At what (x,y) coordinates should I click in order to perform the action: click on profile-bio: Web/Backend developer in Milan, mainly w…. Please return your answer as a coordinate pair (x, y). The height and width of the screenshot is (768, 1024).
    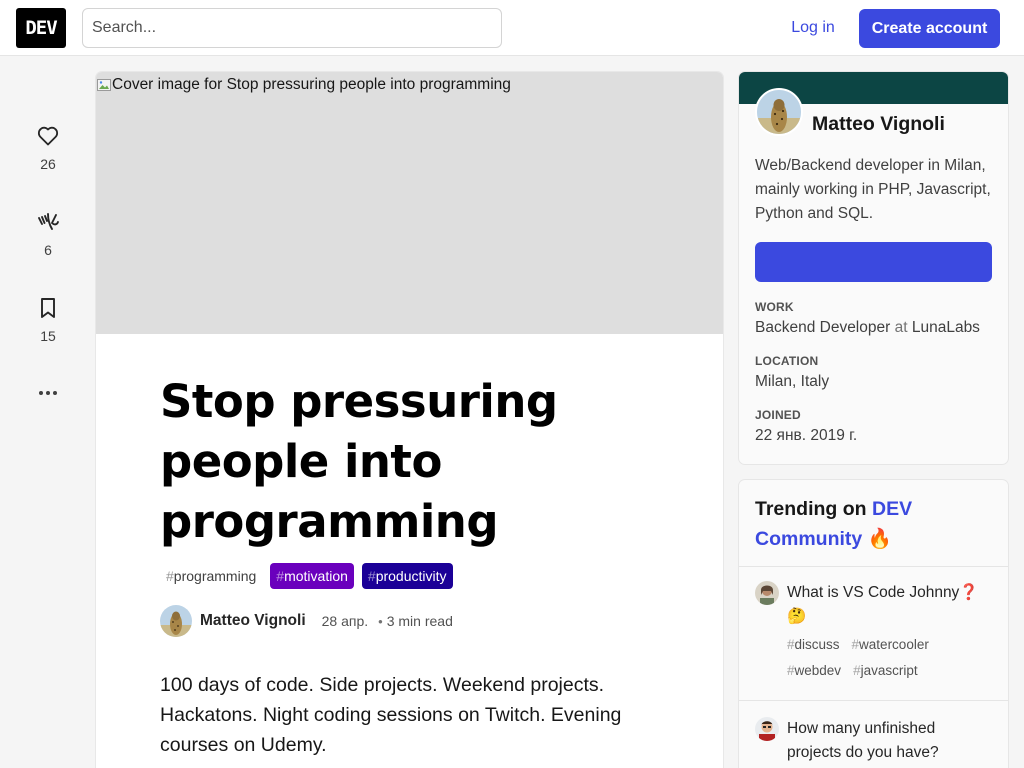
    Looking at the image, I should click on (873, 189).